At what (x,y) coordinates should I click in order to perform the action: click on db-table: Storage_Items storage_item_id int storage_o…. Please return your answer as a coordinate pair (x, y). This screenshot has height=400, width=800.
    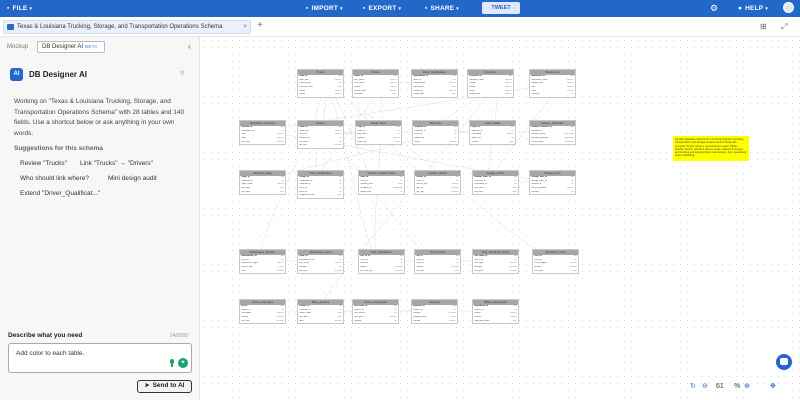
    Looking at the image, I should click on (552, 183).